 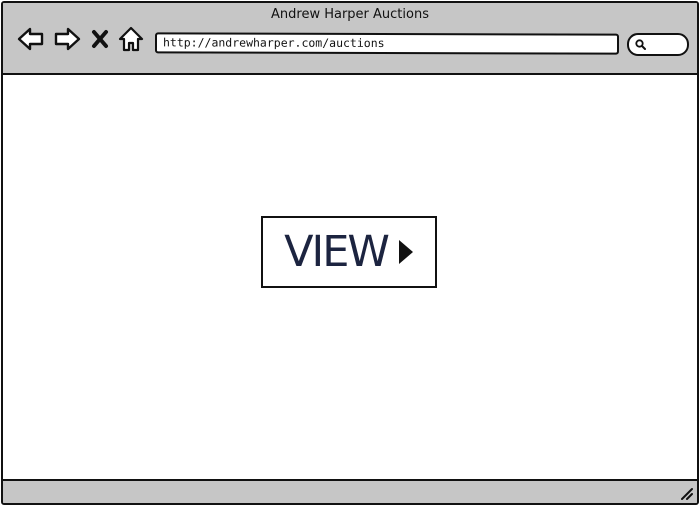 What do you see at coordinates (67, 39) in the screenshot?
I see `forward-arrow-icon` at bounding box center [67, 39].